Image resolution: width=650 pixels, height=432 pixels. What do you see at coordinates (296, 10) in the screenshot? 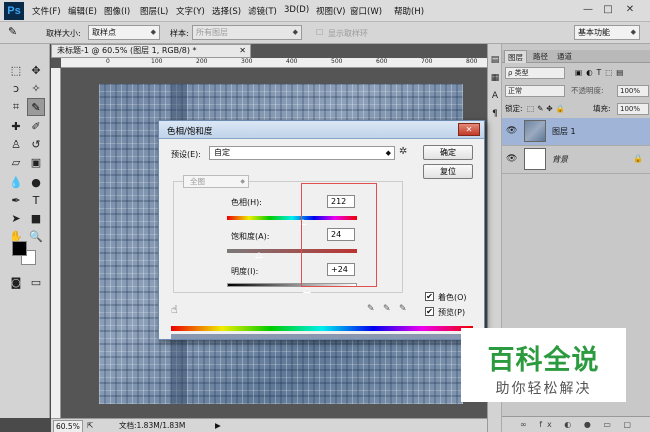
I see `menu-3d: 3D(D)` at bounding box center [296, 10].